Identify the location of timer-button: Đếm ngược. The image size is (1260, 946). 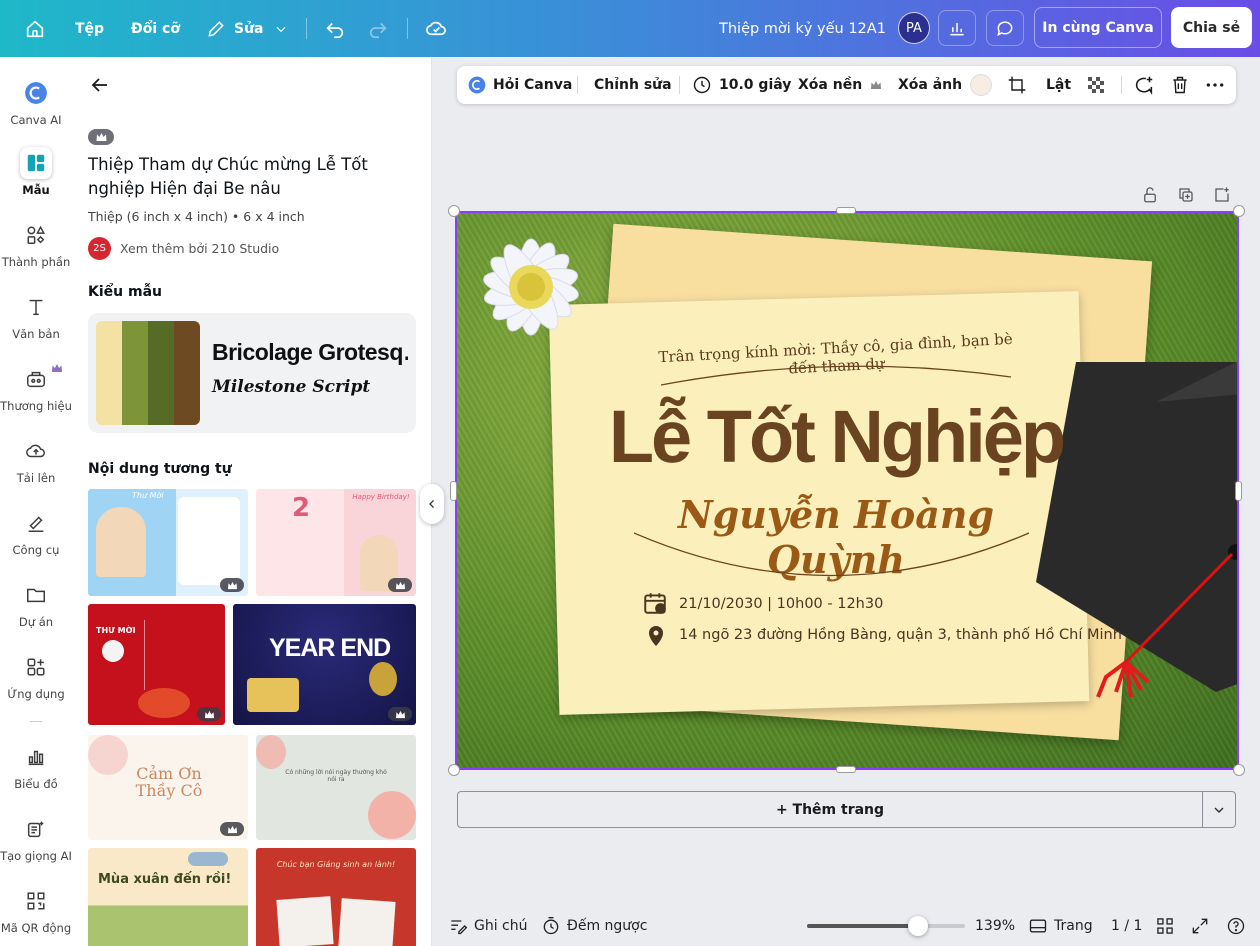
(594, 926).